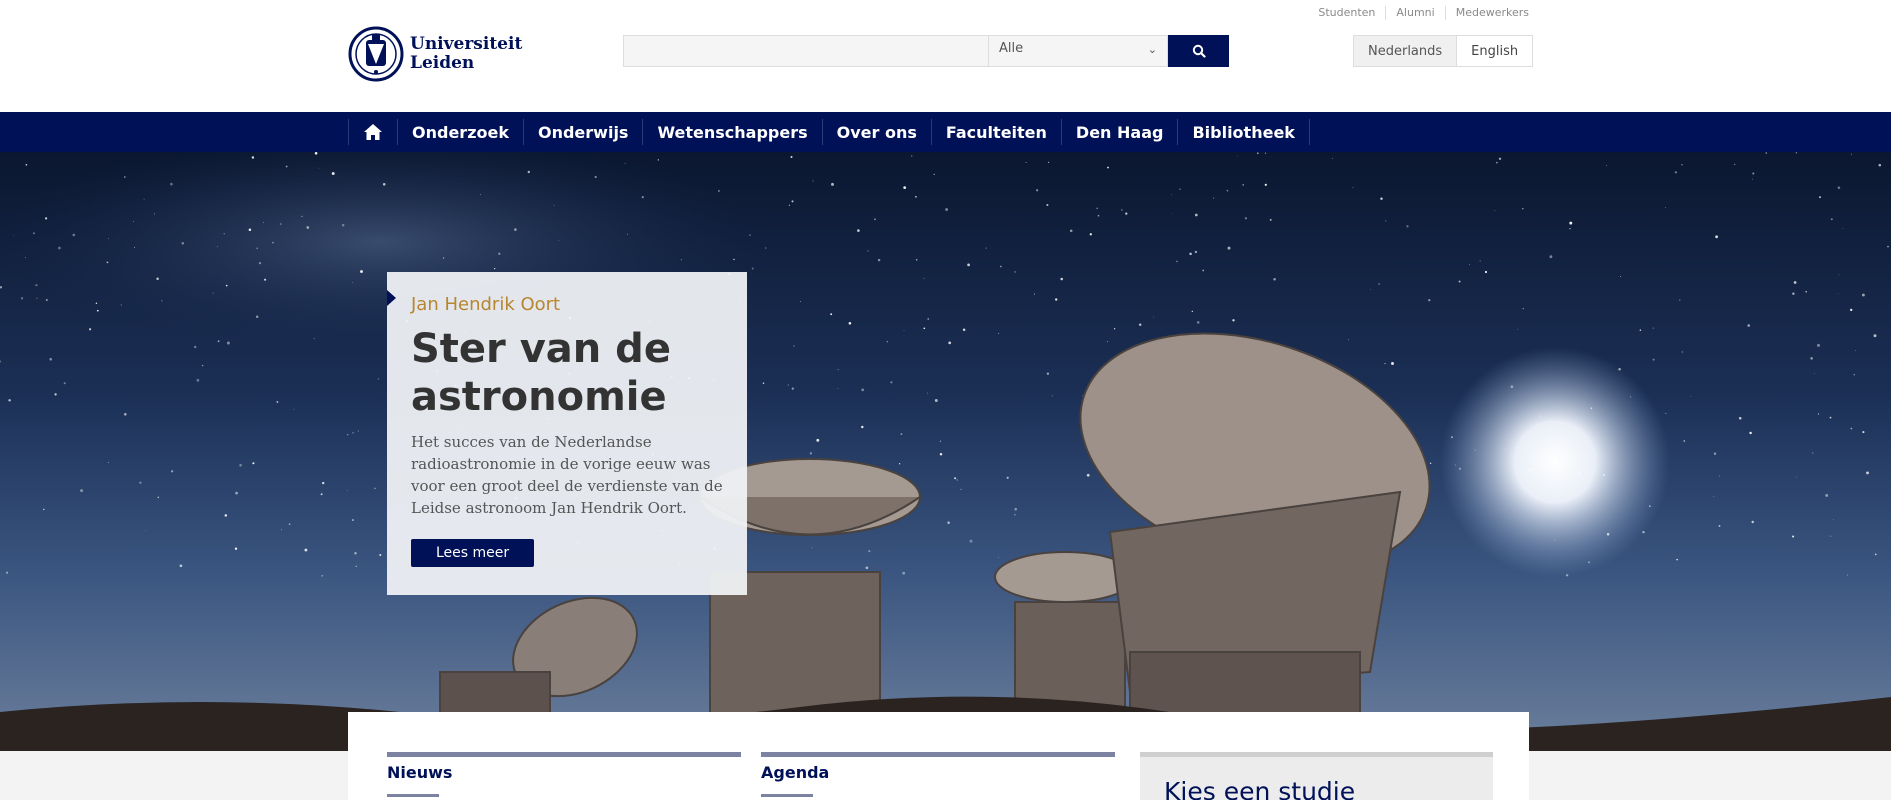 Image resolution: width=1891 pixels, height=800 pixels. I want to click on home-icon, so click(373, 132).